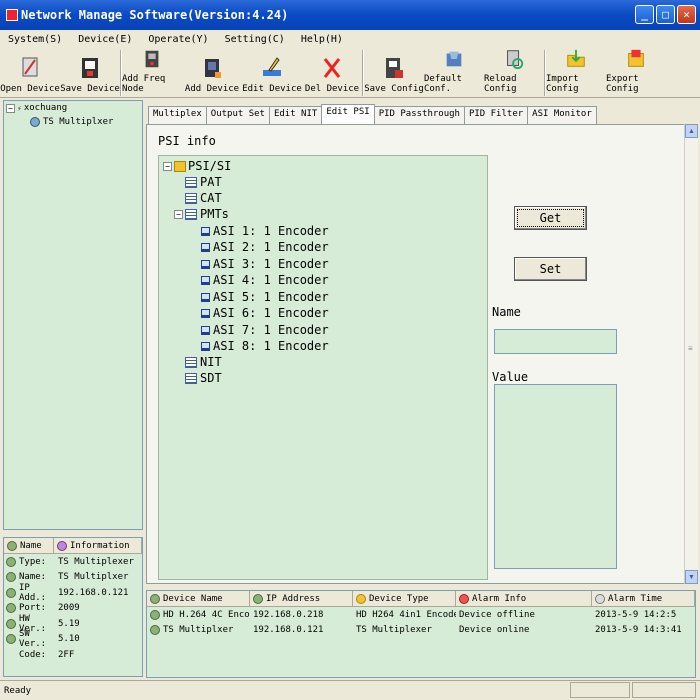 Image resolution: width=700 pixels, height=700 pixels. What do you see at coordinates (394, 68) in the screenshot?
I see `save-config-icon` at bounding box center [394, 68].